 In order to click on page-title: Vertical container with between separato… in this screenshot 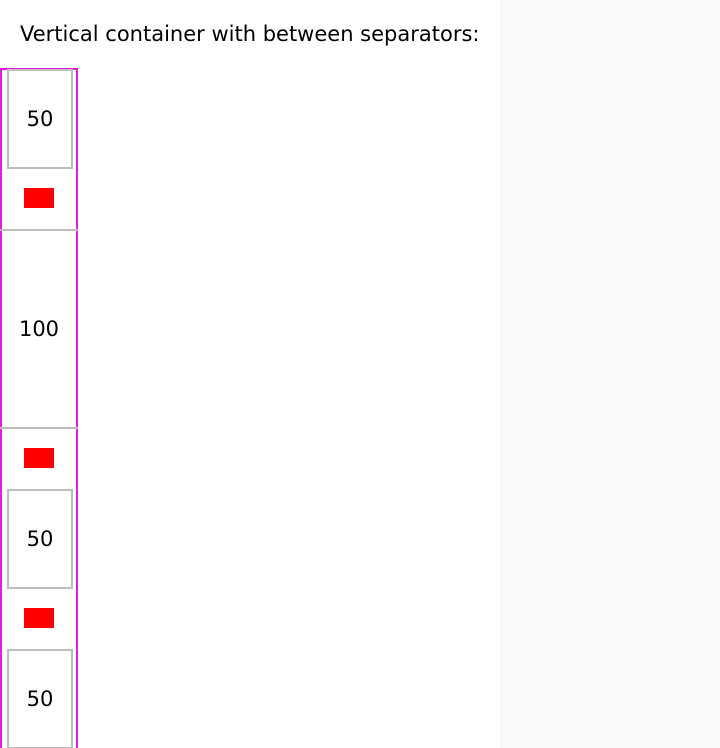, I will do `click(250, 34)`.